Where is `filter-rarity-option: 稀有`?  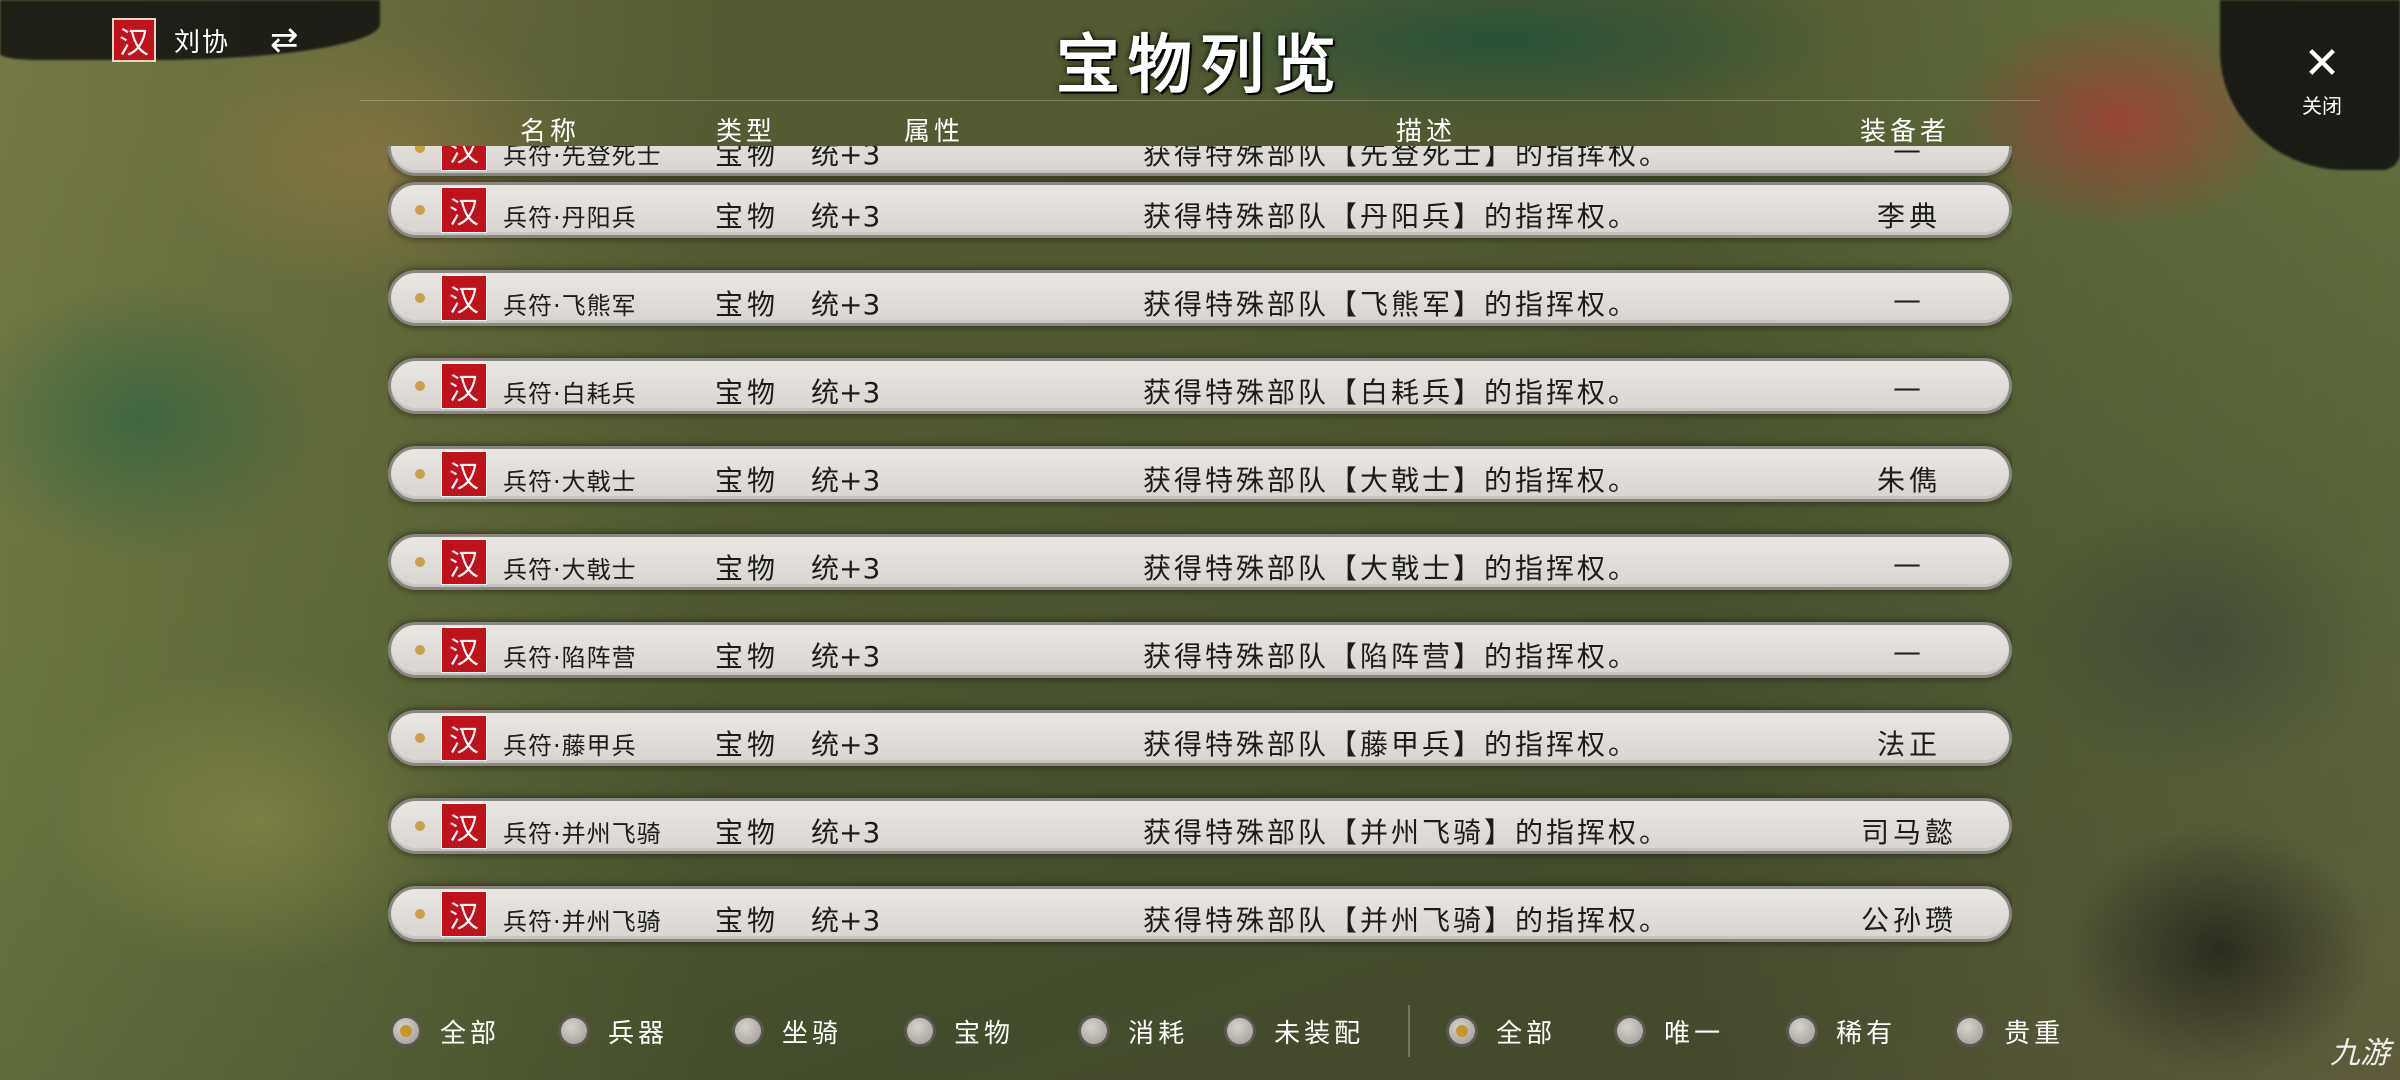 filter-rarity-option: 稀有 is located at coordinates (1841, 1031).